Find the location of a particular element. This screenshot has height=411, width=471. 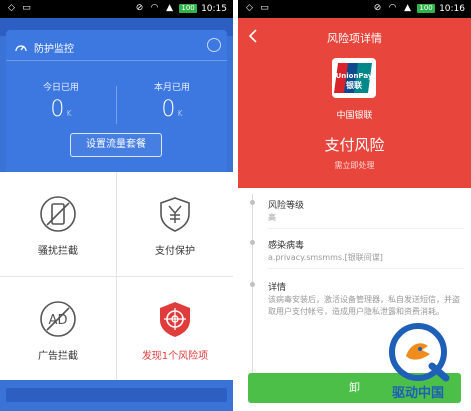

svg-text: 银联 is located at coordinates (353, 85).